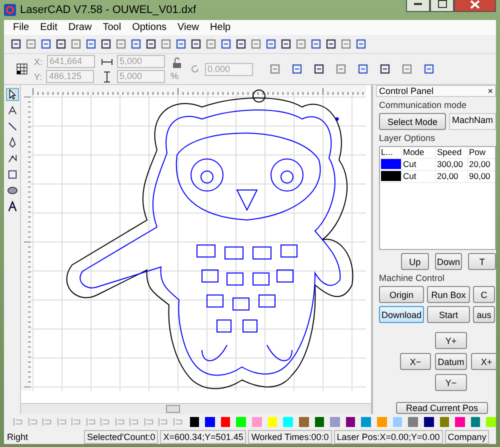 The image size is (500, 447). I want to click on pointer-tool, so click(12, 94).